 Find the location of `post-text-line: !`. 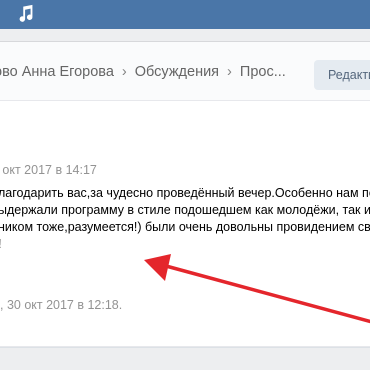

post-text-line: ! is located at coordinates (185, 244).